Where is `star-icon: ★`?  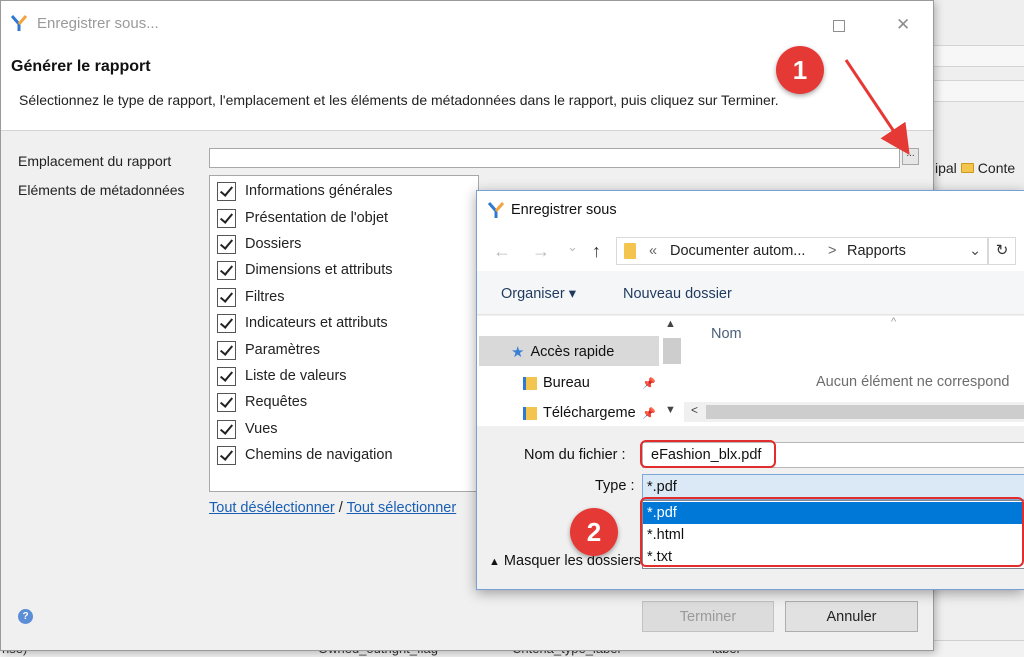 star-icon: ★ is located at coordinates (518, 352).